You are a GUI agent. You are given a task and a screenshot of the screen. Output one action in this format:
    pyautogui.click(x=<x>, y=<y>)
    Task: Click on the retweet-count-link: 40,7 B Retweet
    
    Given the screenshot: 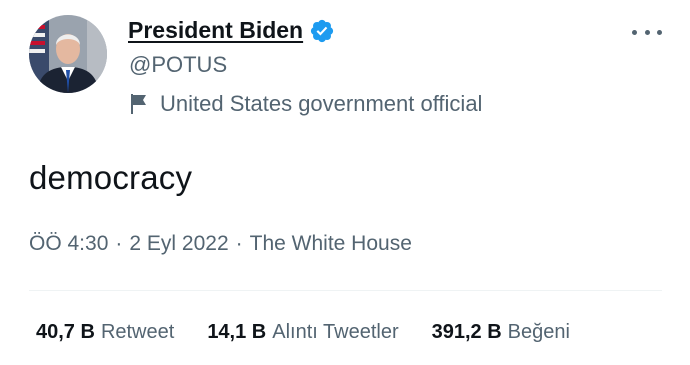 What is the action you would take?
    pyautogui.click(x=105, y=332)
    